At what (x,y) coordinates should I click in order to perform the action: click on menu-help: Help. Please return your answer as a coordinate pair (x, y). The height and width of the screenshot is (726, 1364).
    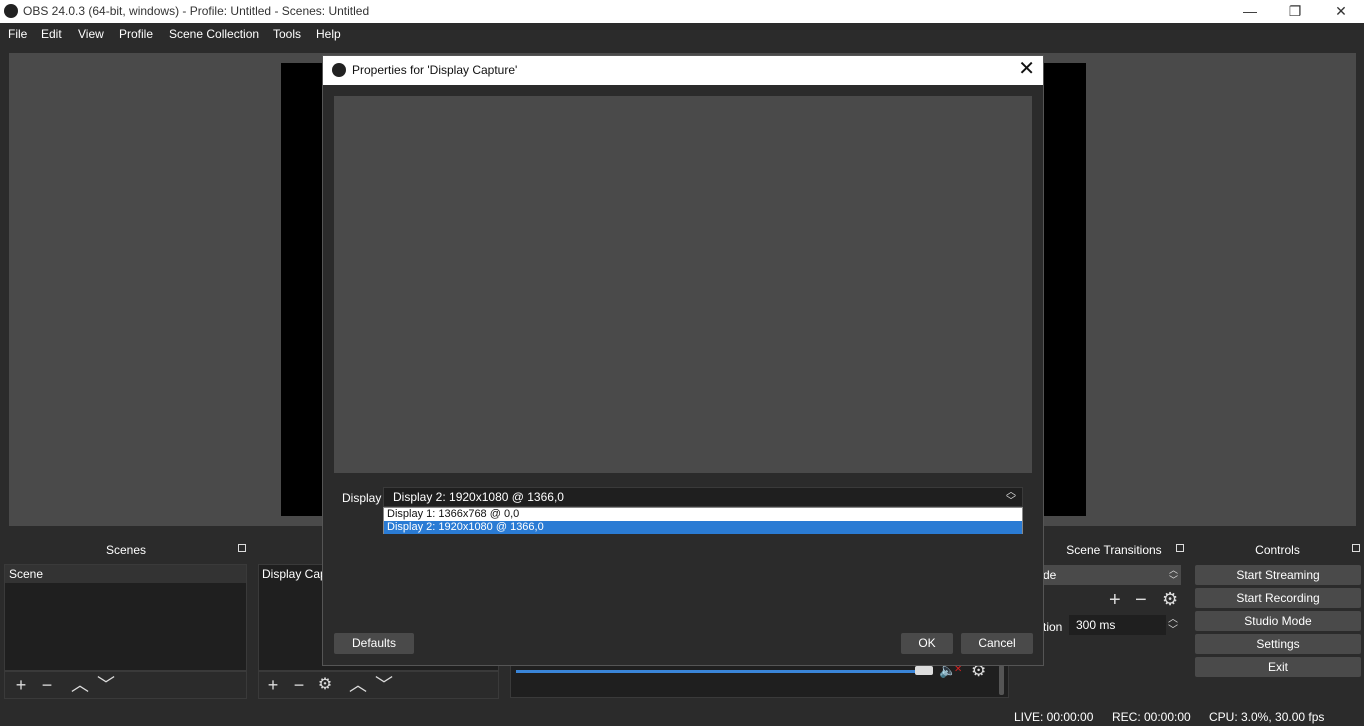
    Looking at the image, I should click on (328, 34).